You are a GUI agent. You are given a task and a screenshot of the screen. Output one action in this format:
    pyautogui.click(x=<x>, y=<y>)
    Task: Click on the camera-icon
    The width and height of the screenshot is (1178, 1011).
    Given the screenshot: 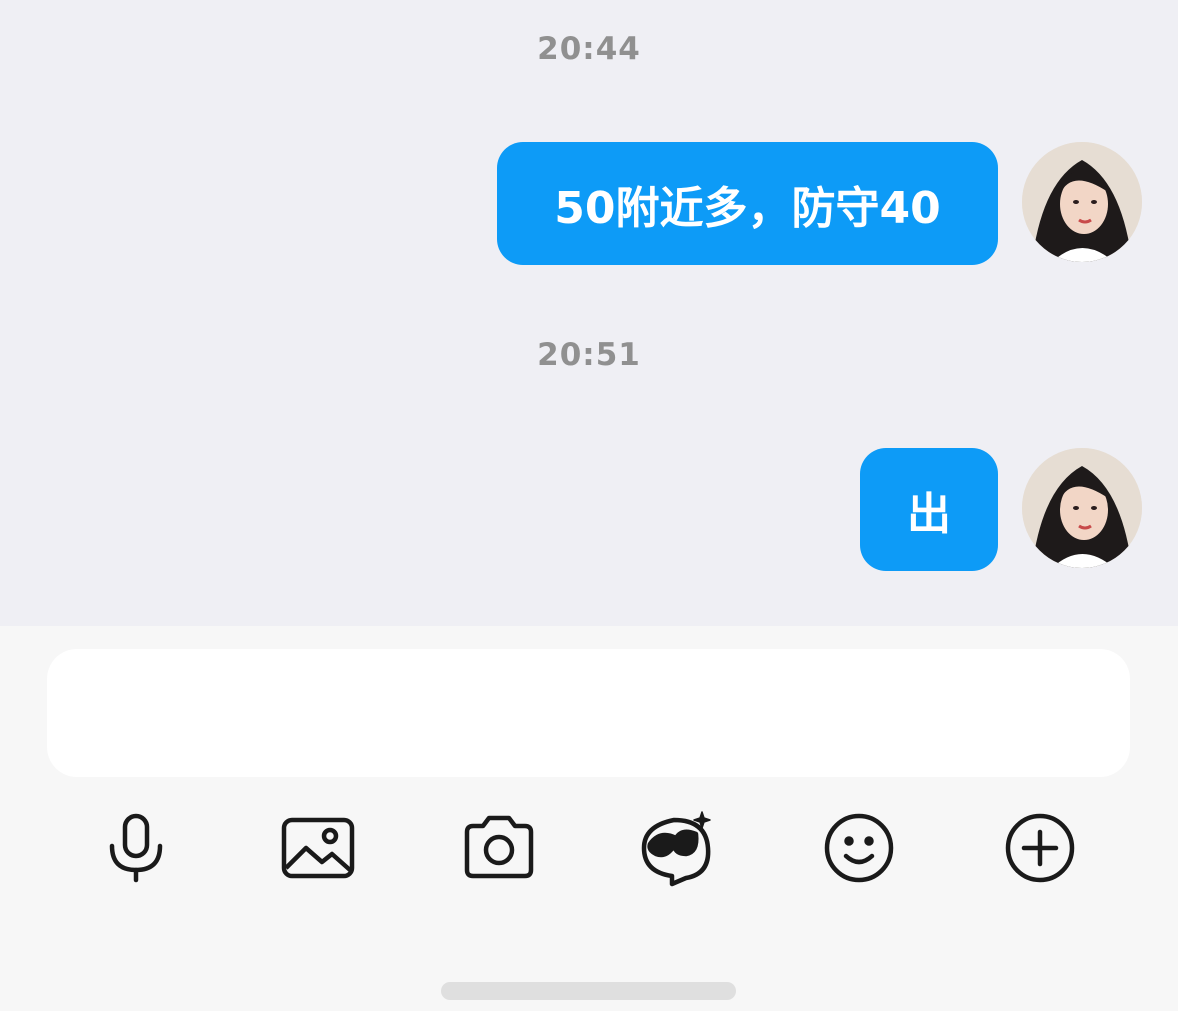 What is the action you would take?
    pyautogui.click(x=499, y=848)
    